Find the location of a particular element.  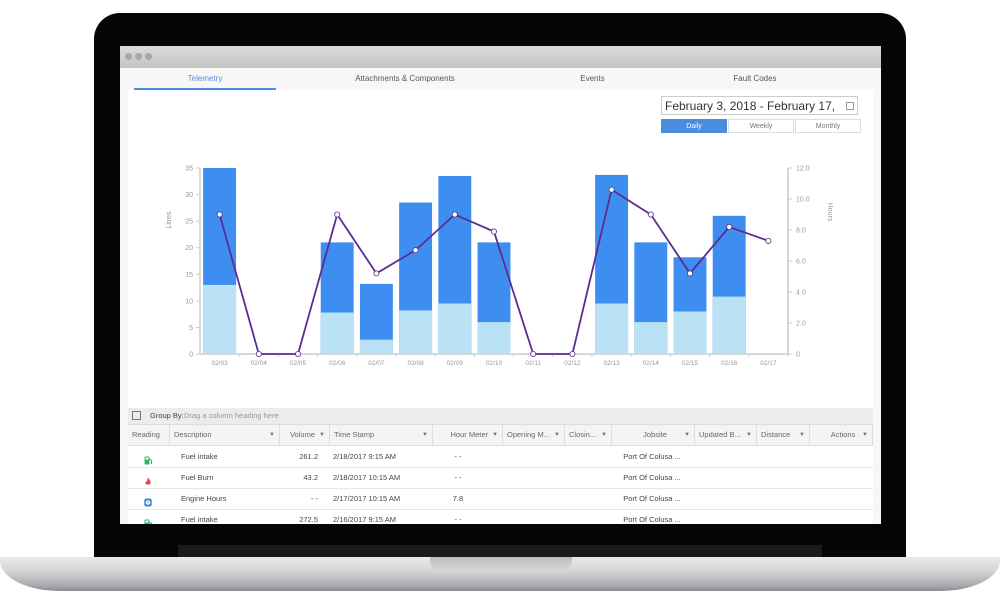

x-tick-label: 02/11 is located at coordinates (533, 363).